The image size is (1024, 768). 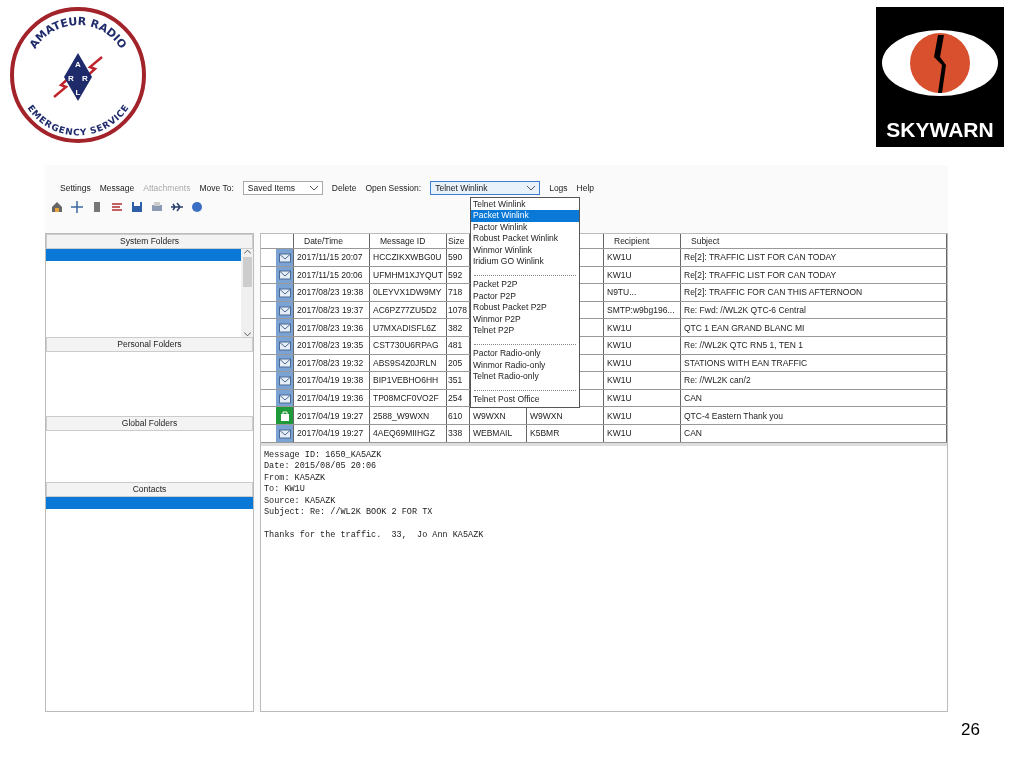 I want to click on table-cell: 2017/04/19 19:36, so click(x=330, y=398).